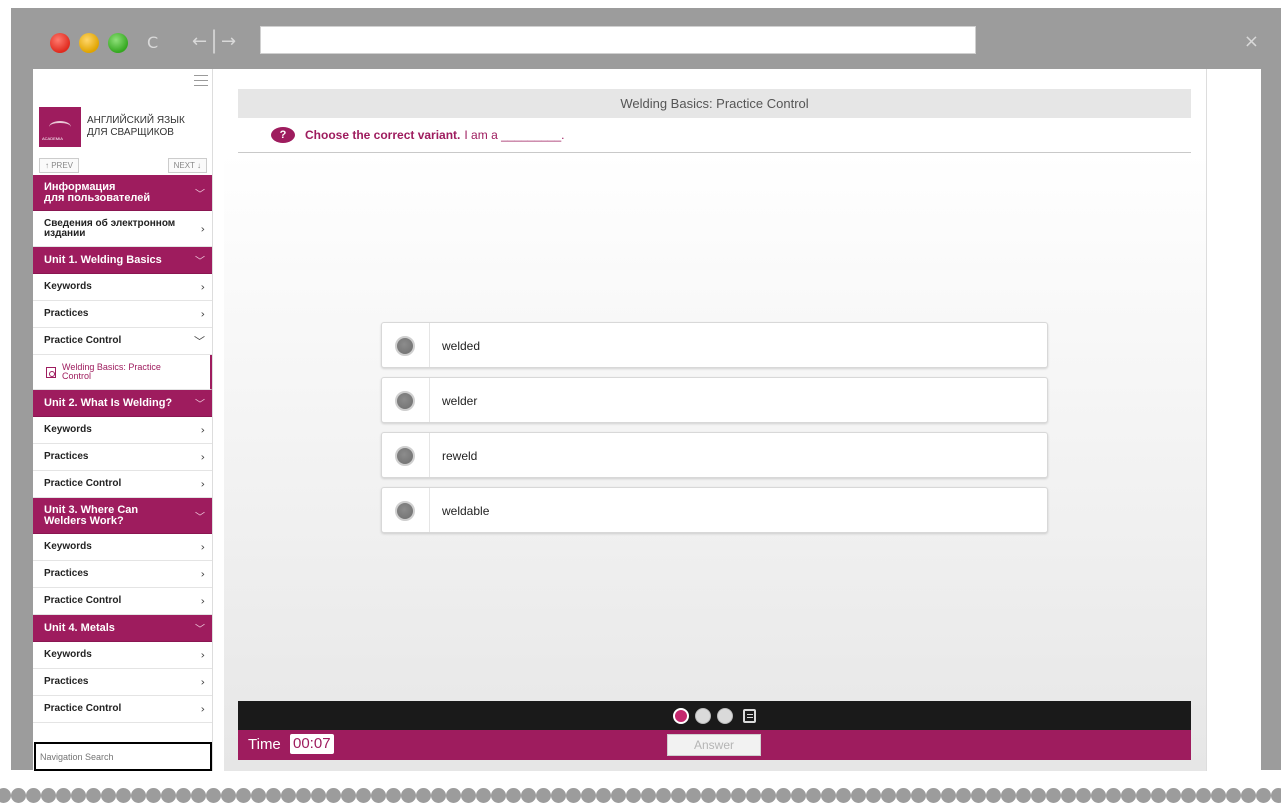 This screenshot has height=803, width=1281. What do you see at coordinates (714, 400) in the screenshot?
I see `answer-option: welder` at bounding box center [714, 400].